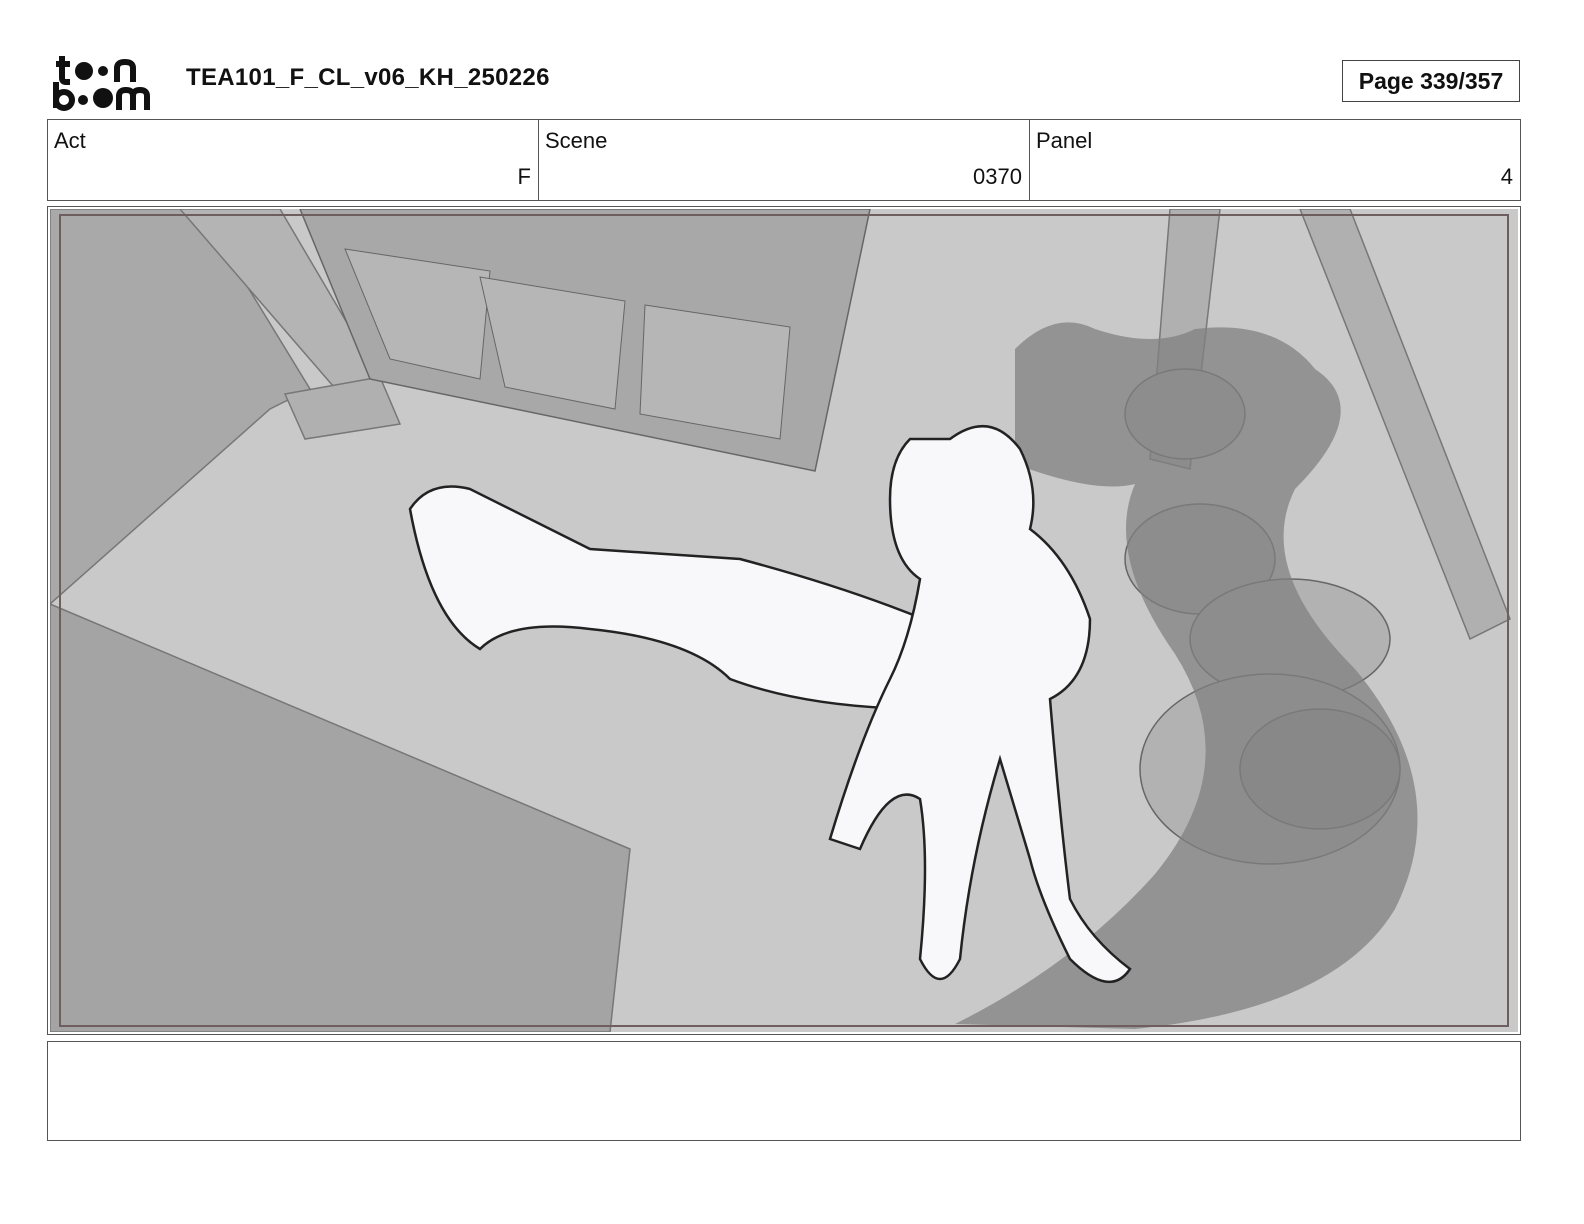 The width and height of the screenshot is (1584, 1224). I want to click on scene-value: 0370, so click(997, 176).